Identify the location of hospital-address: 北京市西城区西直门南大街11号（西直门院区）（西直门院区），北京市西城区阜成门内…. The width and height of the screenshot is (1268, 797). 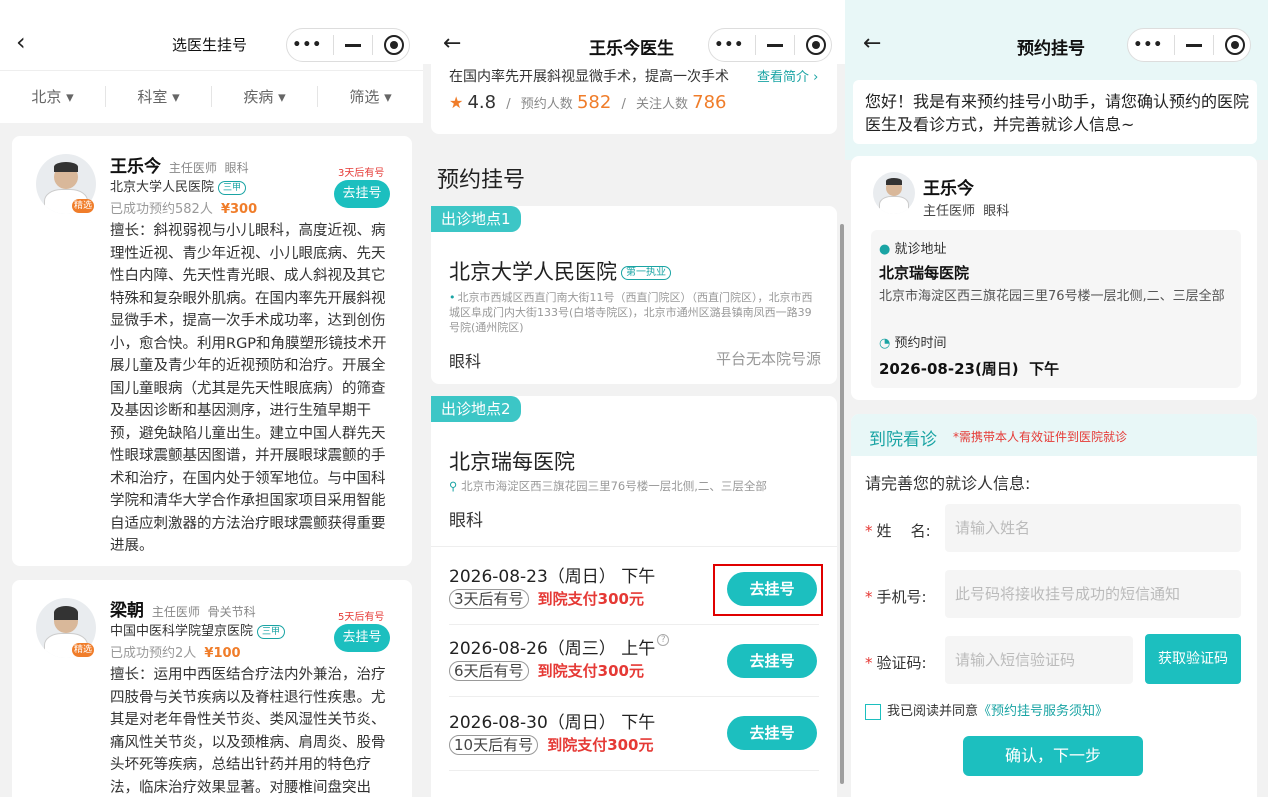
(631, 312).